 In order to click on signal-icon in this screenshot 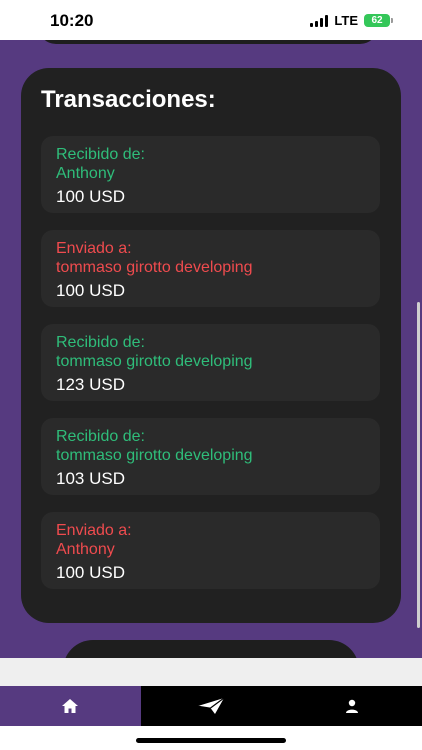, I will do `click(319, 20)`.